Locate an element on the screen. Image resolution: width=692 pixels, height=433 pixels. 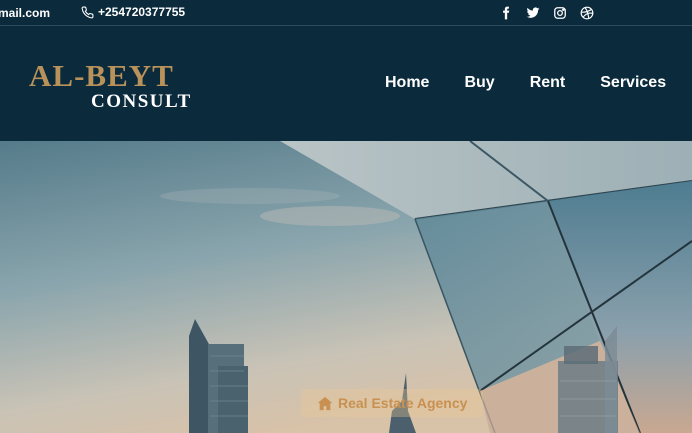
twitter-icon is located at coordinates (532, 12).